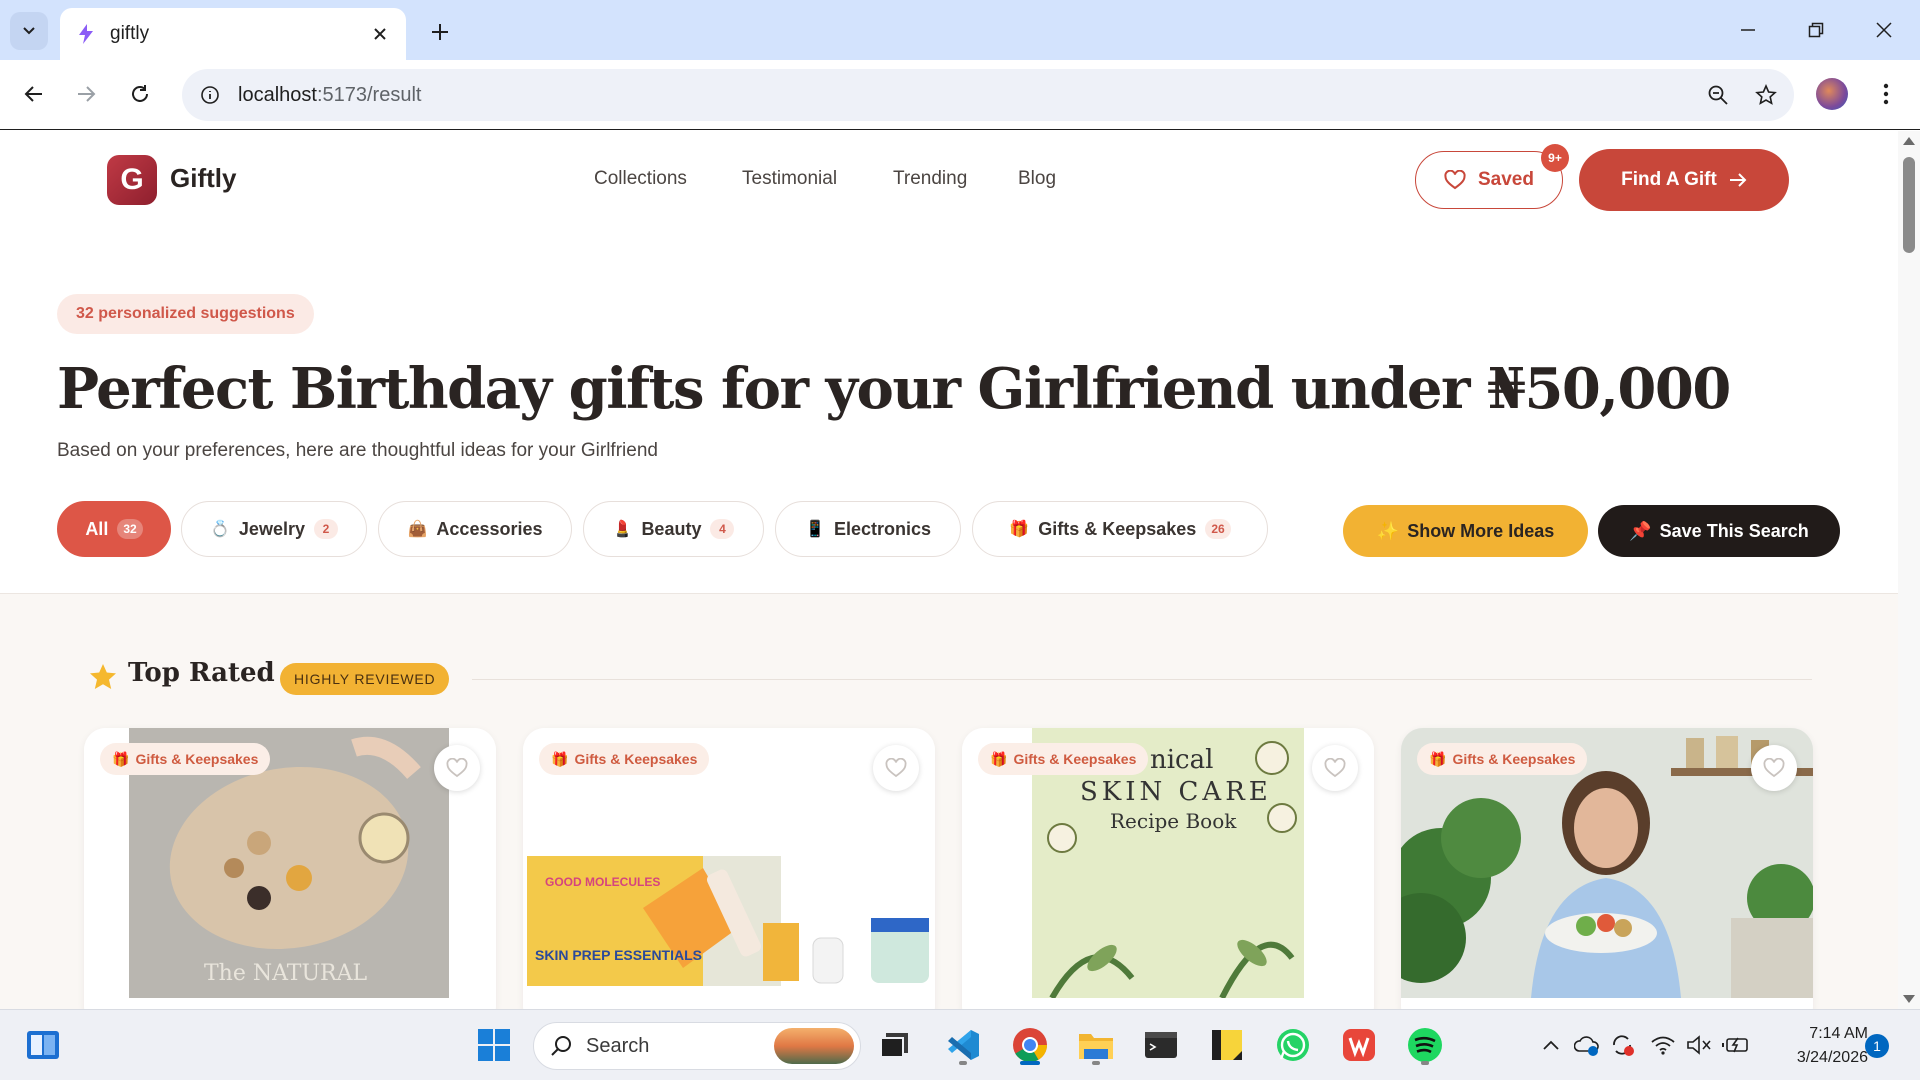 The height and width of the screenshot is (1080, 1920). I want to click on nav-testimonial: Testimonial, so click(789, 179).